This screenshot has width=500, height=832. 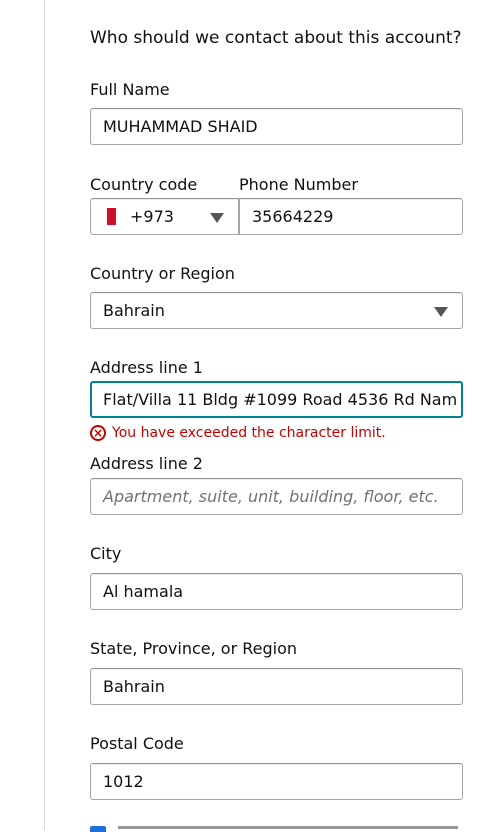 I want to click on full-name-input: MUHAMMAD SHAID, so click(x=276, y=126).